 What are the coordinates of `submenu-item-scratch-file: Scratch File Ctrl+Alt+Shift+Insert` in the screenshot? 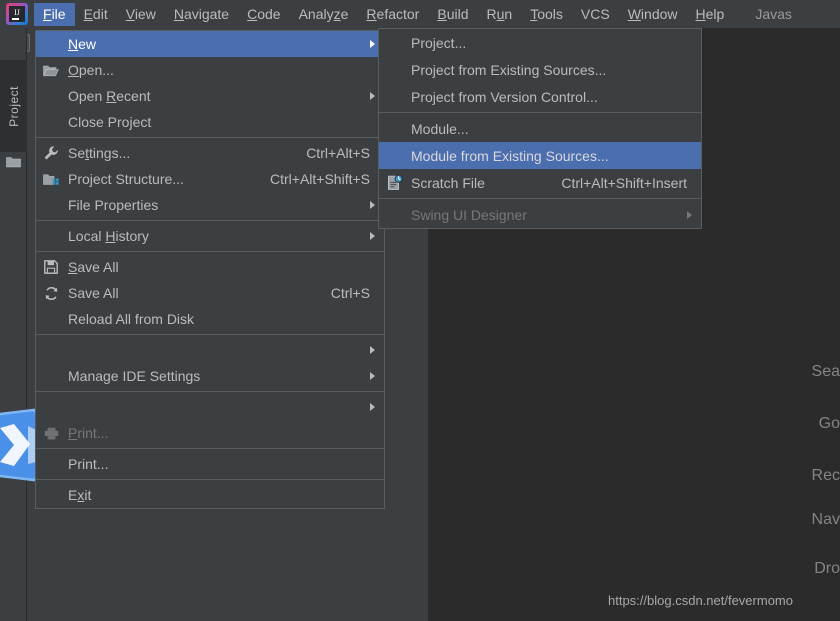 It's located at (540, 182).